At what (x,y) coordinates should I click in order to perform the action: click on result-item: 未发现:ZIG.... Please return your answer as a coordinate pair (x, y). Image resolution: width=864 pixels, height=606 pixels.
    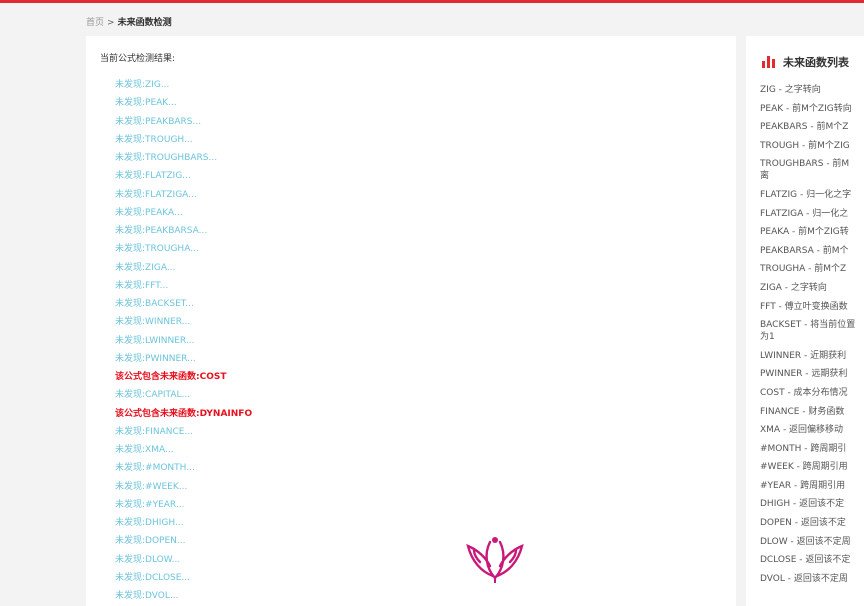
    Looking at the image, I should click on (183, 88).